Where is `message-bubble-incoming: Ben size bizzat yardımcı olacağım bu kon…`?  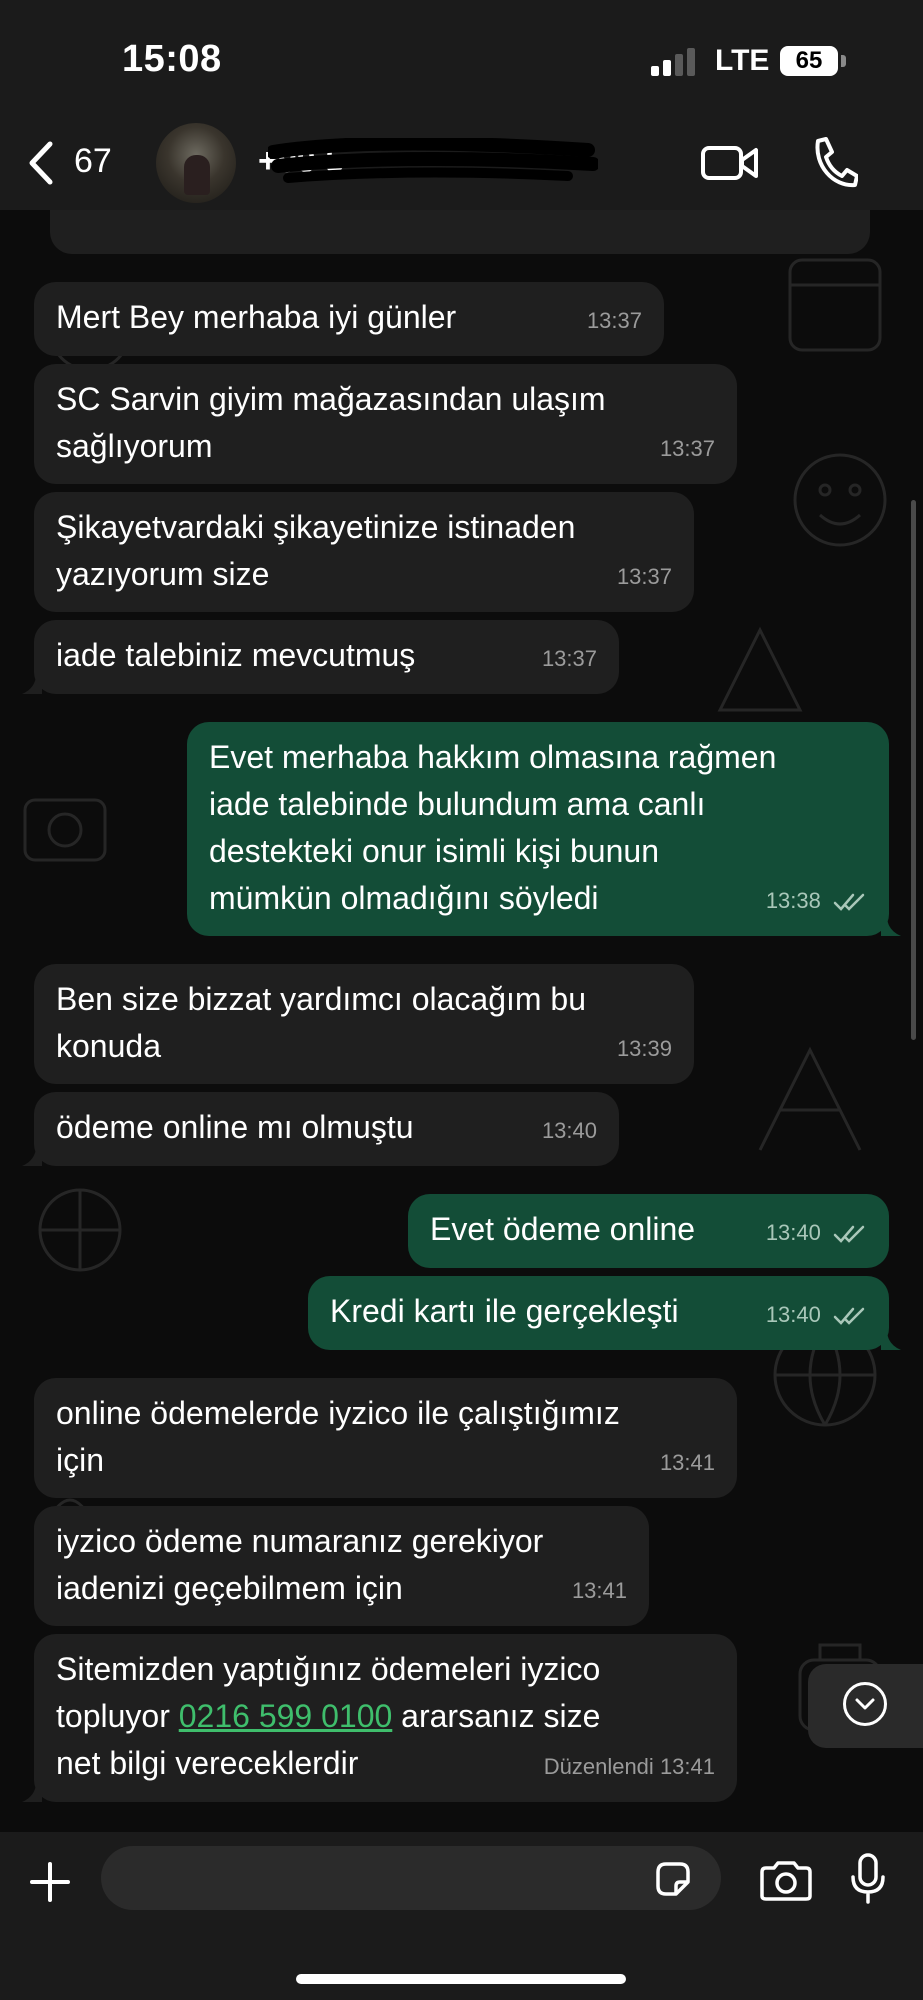 message-bubble-incoming: Ben size bizzat yardımcı olacağım bu kon… is located at coordinates (364, 1024).